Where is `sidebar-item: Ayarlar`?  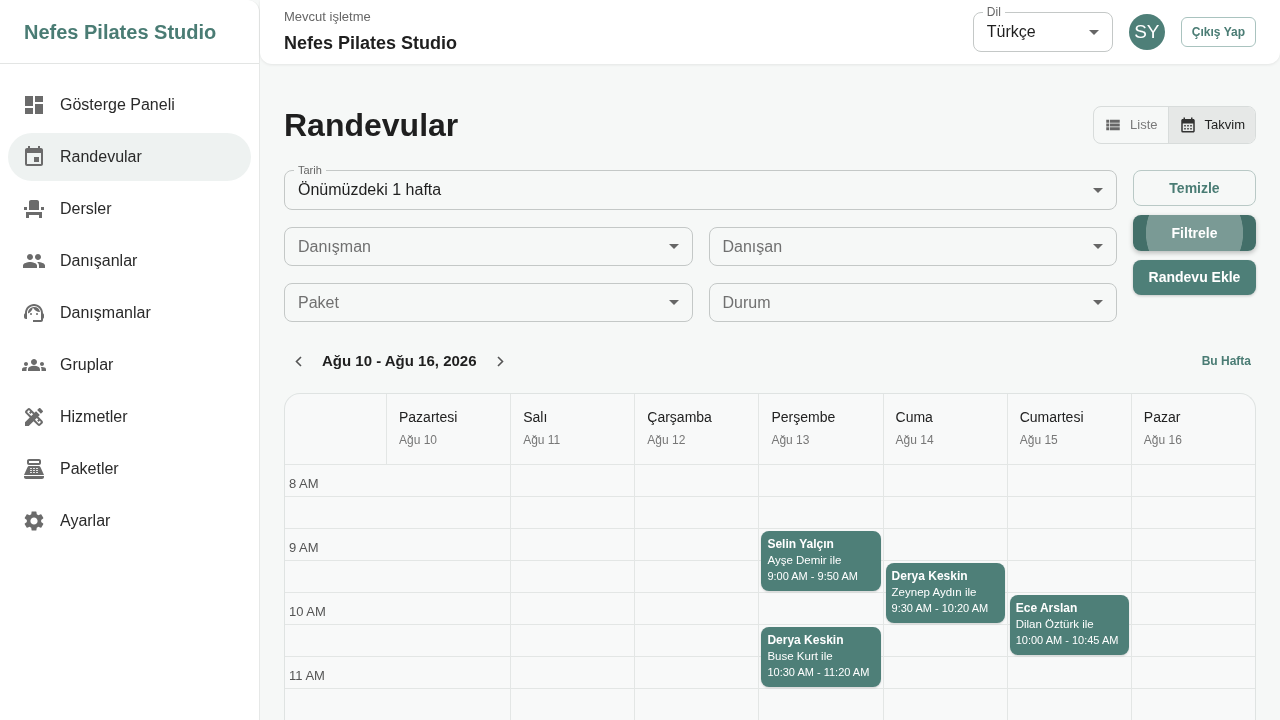 sidebar-item: Ayarlar is located at coordinates (129, 521).